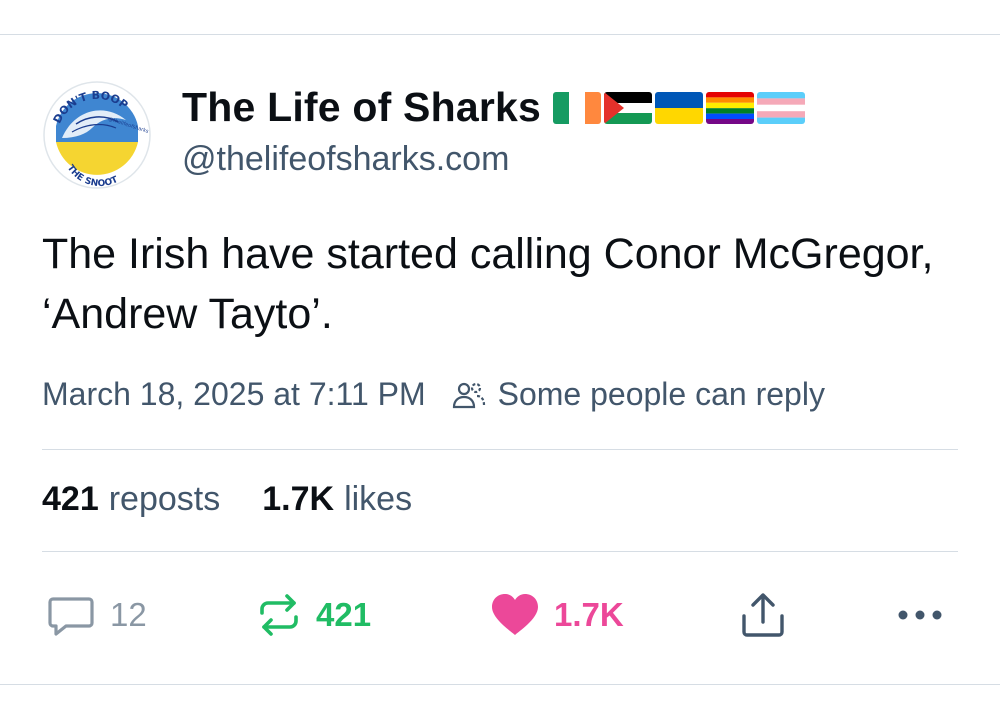 This screenshot has height=702, width=1000. Describe the element at coordinates (781, 107) in the screenshot. I see `transgender-flag-icon` at that location.